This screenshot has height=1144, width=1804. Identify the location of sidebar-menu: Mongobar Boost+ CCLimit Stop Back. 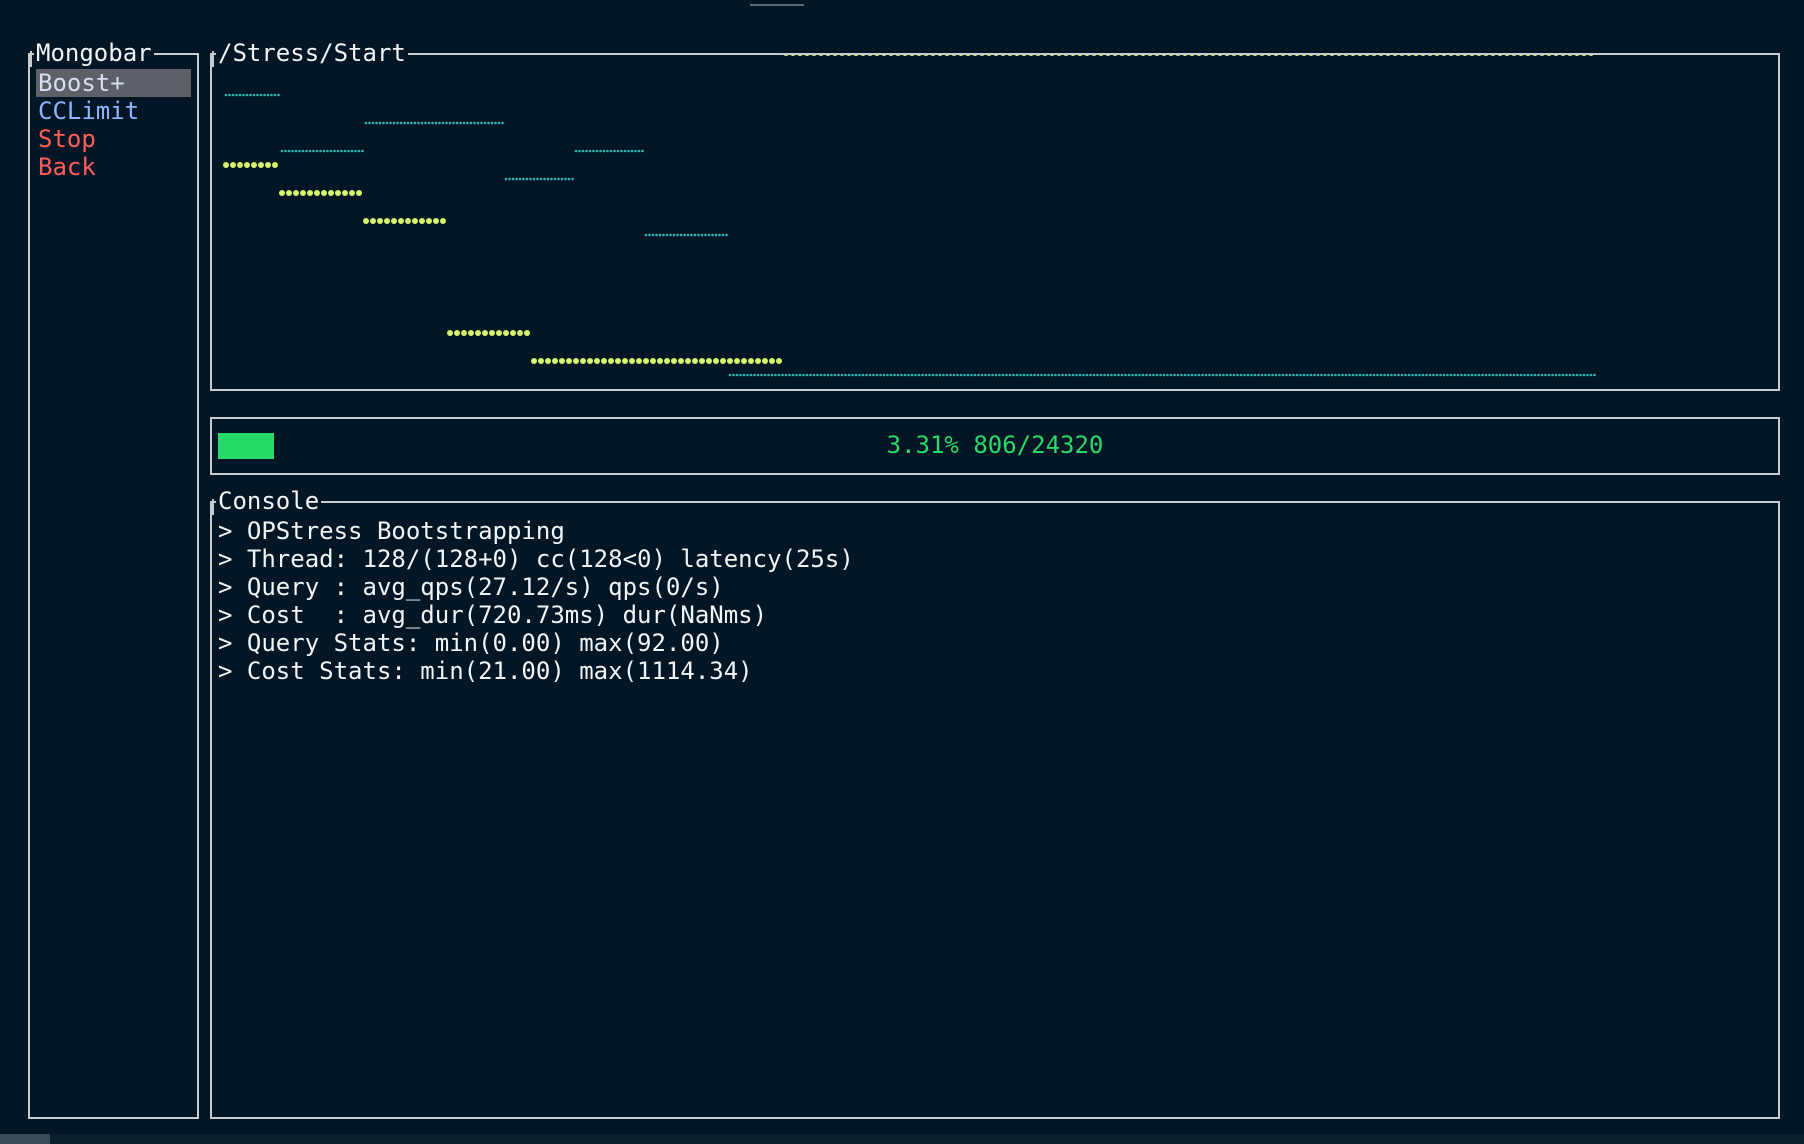
(113, 579).